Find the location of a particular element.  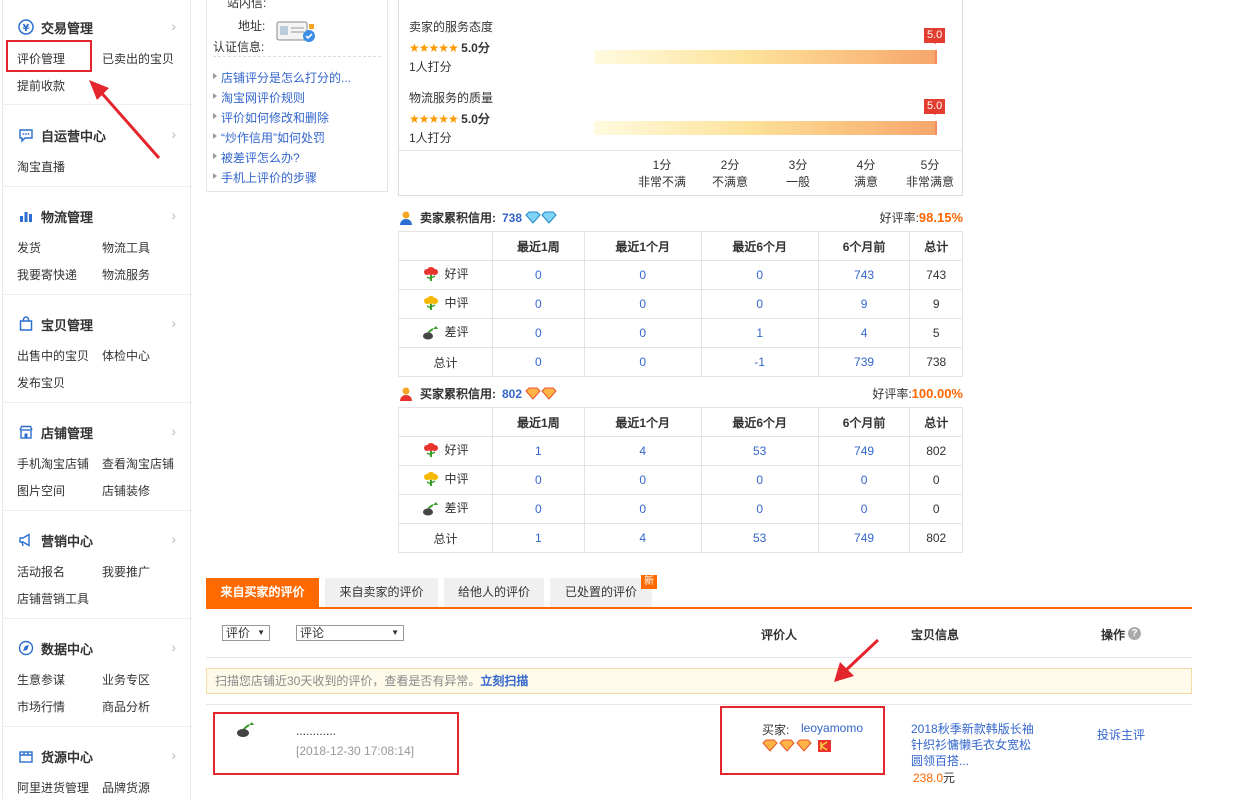

sidebar-item-health-check: 体检中心 is located at coordinates (126, 355).